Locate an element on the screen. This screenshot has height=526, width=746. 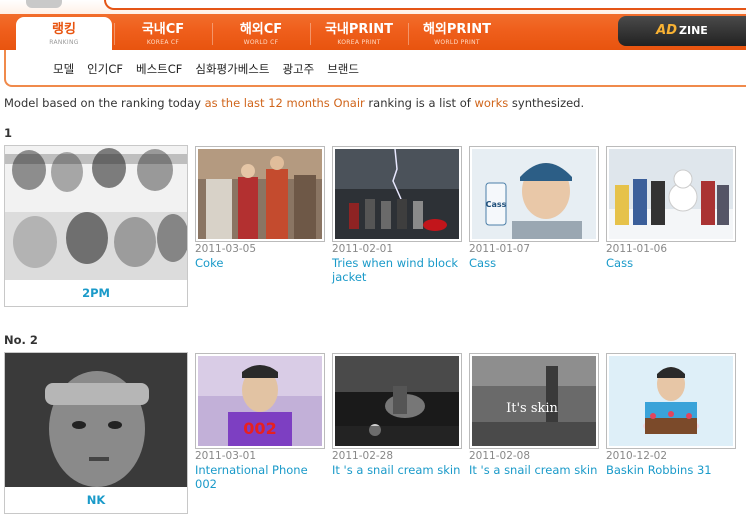
work-item: 2011-02-01 Tries when wind block jacket is located at coordinates (397, 215).